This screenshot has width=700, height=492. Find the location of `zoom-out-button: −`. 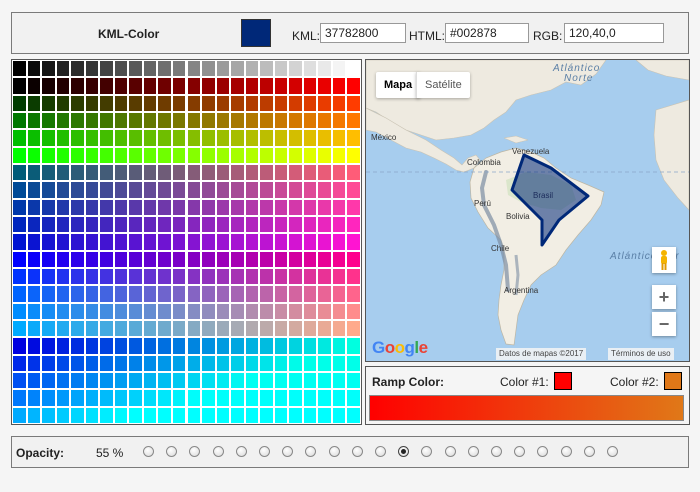

zoom-out-button: − is located at coordinates (664, 324).